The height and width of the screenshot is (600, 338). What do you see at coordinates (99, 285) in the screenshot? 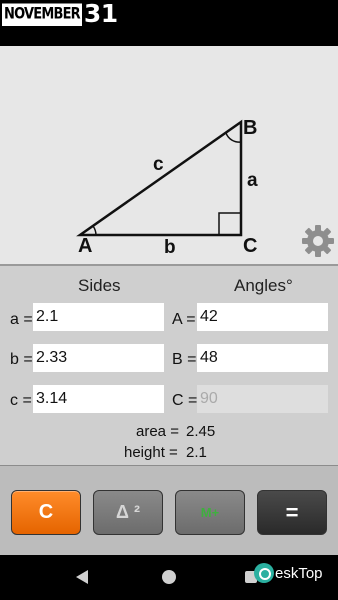
I see `sides-header: Sides` at bounding box center [99, 285].